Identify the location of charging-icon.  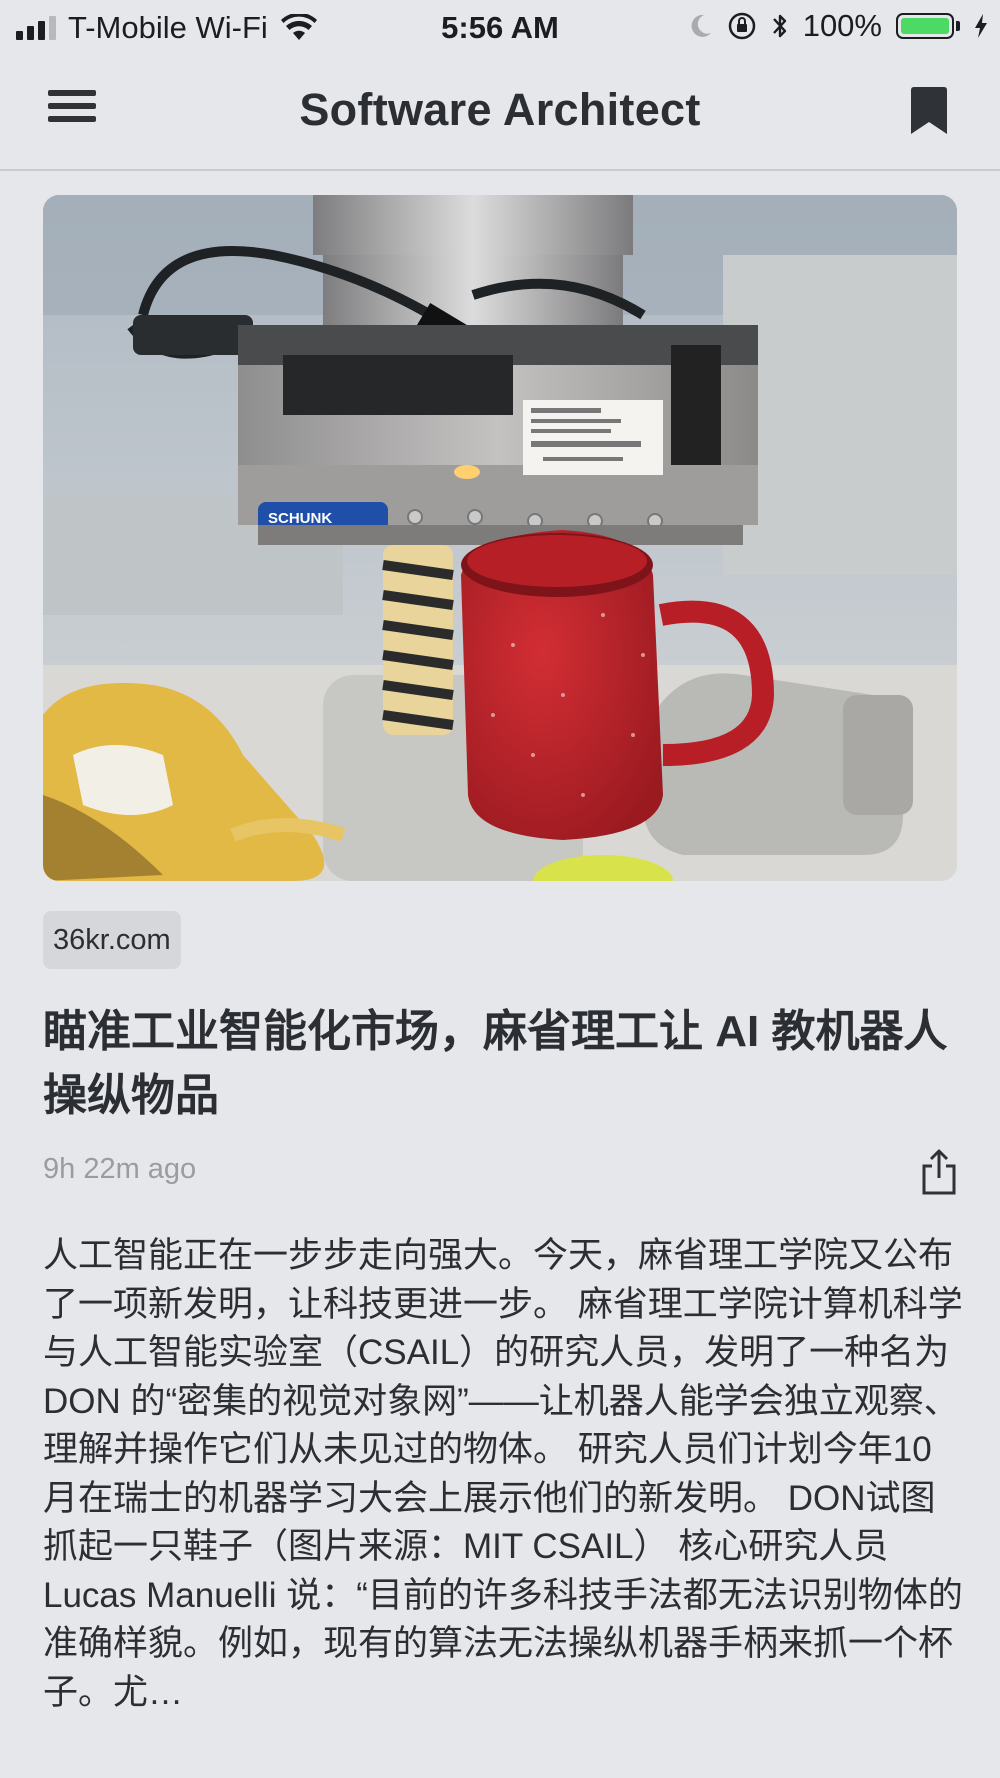
(981, 26).